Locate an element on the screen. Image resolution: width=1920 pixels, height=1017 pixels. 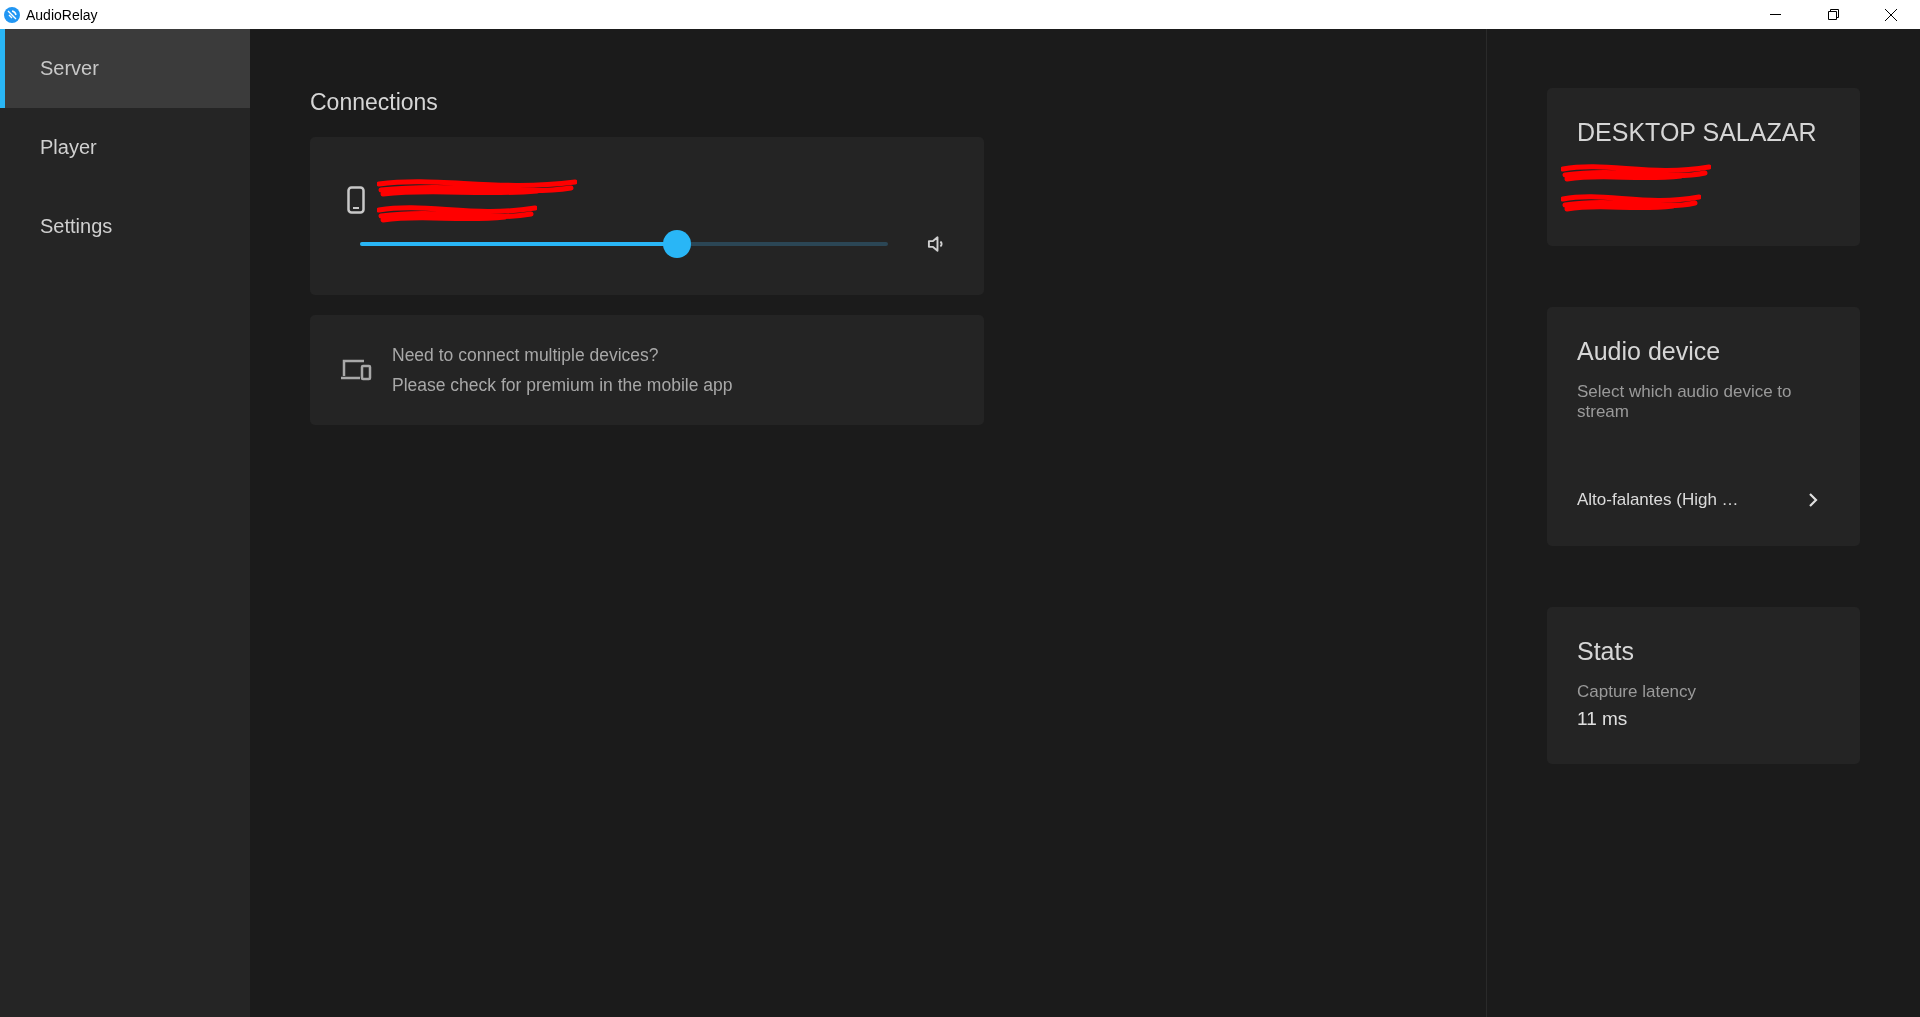
chevron-right-icon is located at coordinates (1813, 500).